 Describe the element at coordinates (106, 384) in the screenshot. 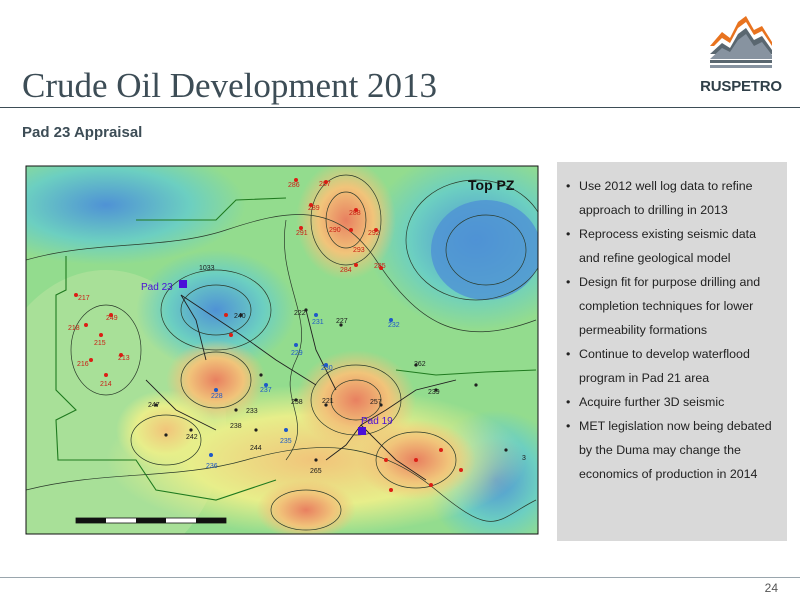

I see `well-label: 214` at that location.